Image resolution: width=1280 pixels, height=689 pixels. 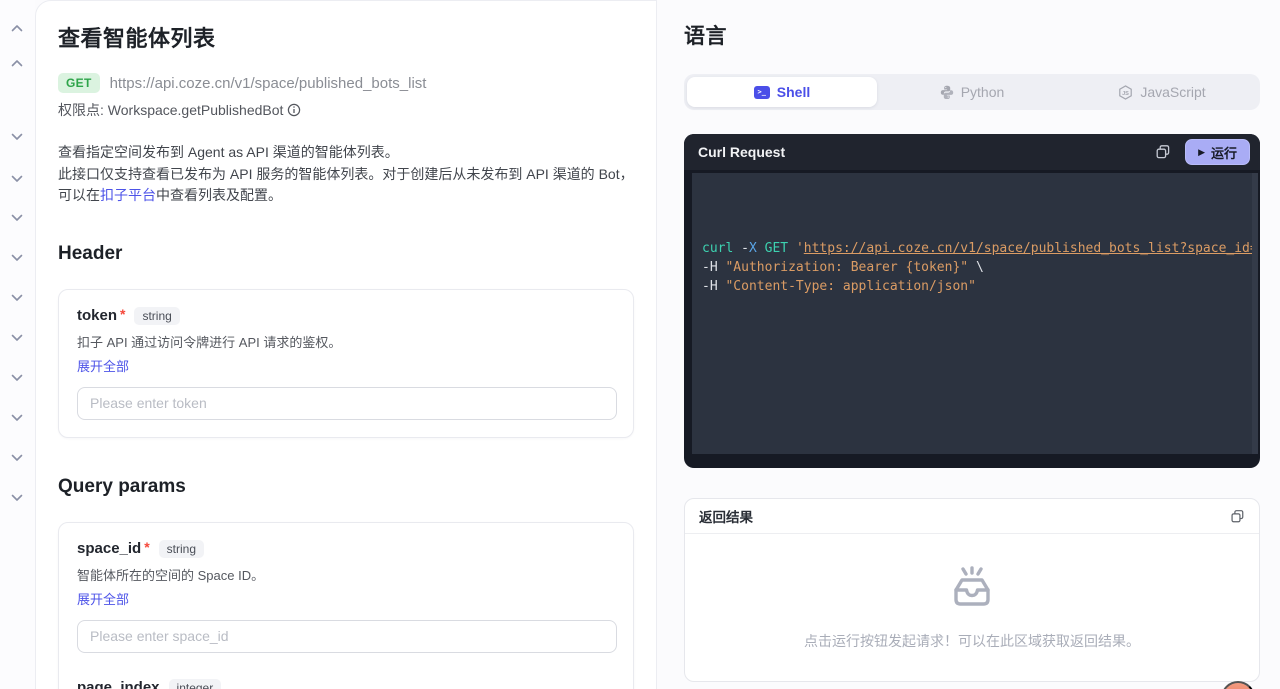 I want to click on desc-line: 可以在扣子平台中查看列表及配置。, so click(x=346, y=196).